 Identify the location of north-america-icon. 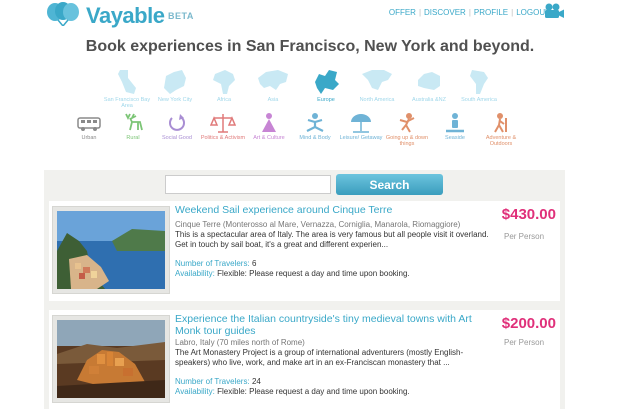
(377, 80).